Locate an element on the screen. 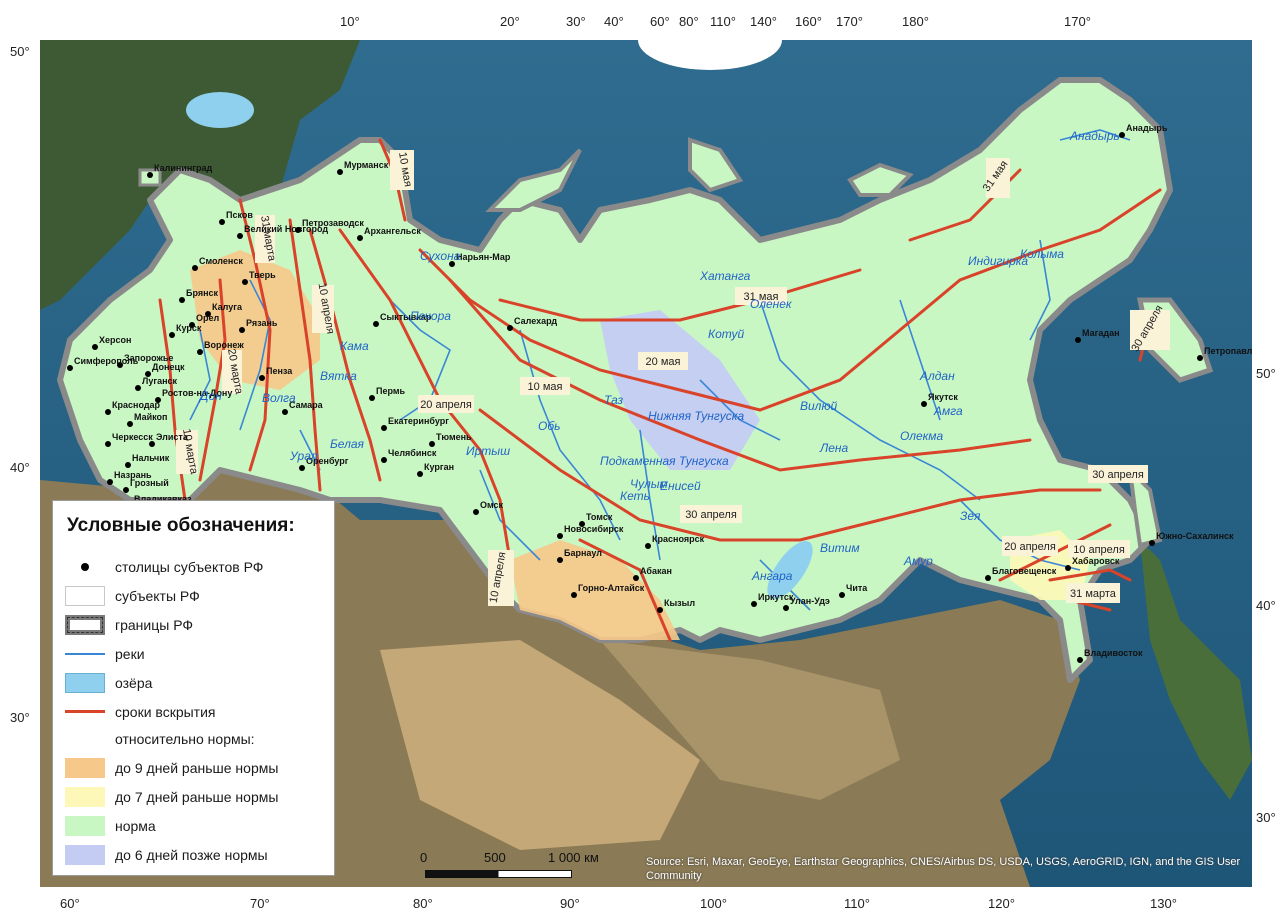 This screenshot has width=1280, height=917. graticule-right-1: 50° is located at coordinates (1266, 373).